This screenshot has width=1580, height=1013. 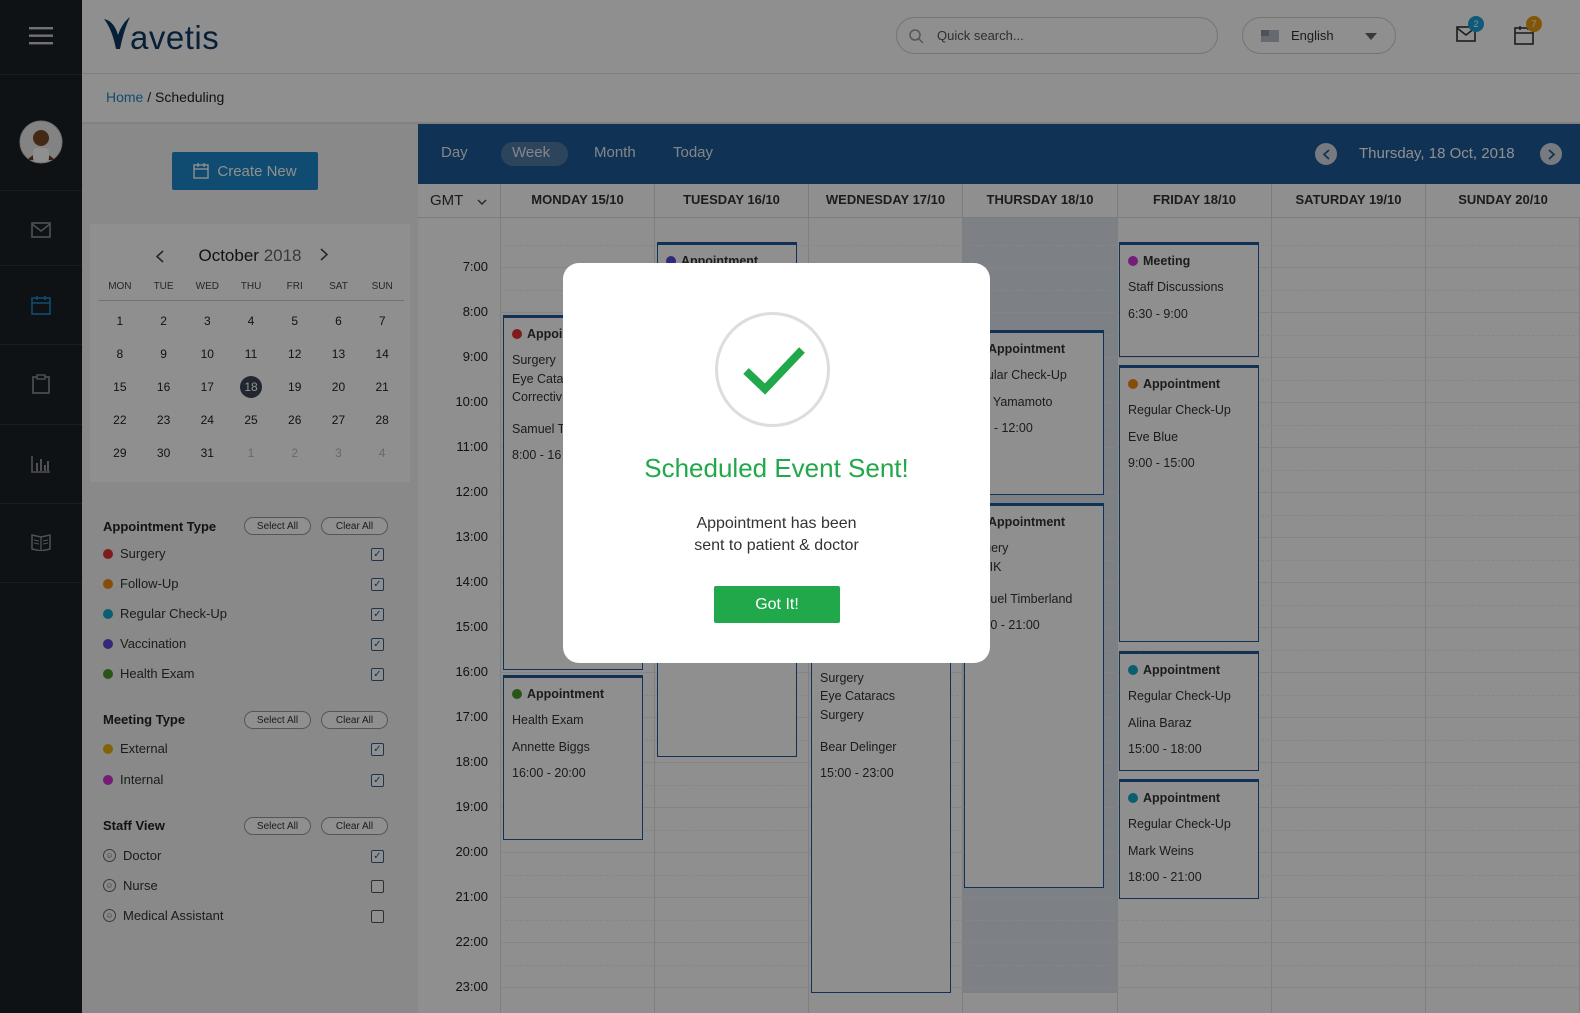 I want to click on modal-message-line2: sent to patient & doctor, so click(x=776, y=545).